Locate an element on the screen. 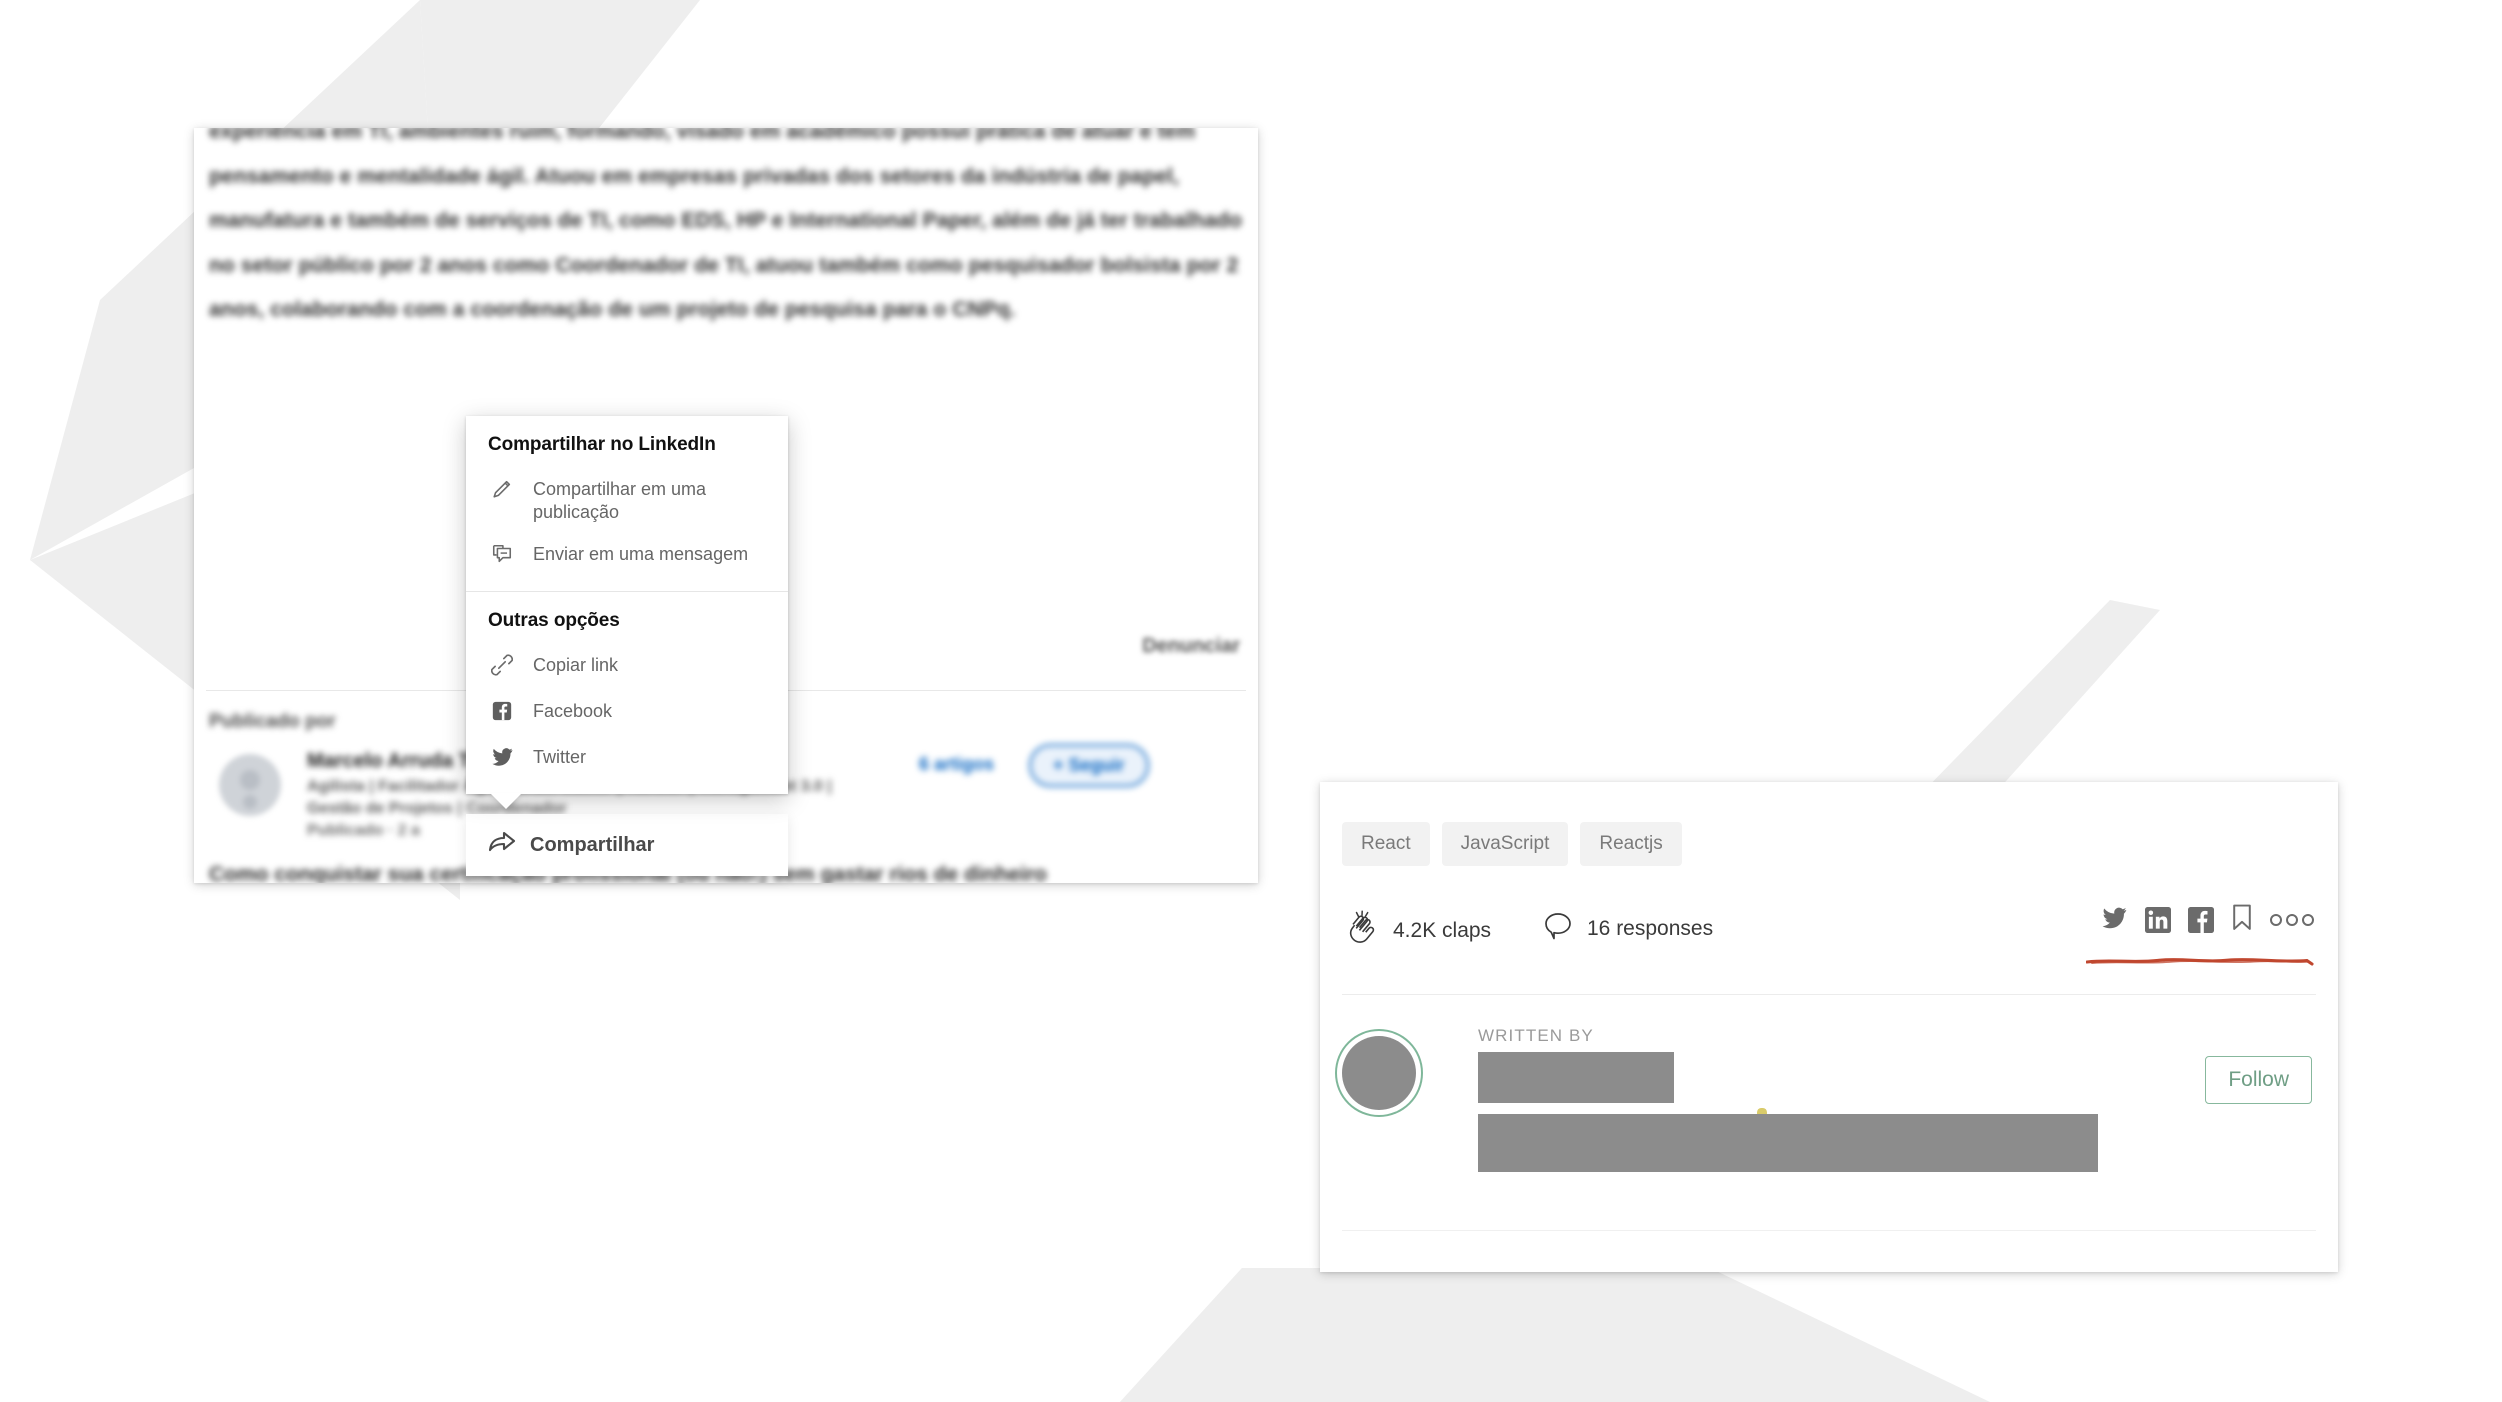 The width and height of the screenshot is (2502, 1402). author-name-redacted is located at coordinates (1576, 1077).